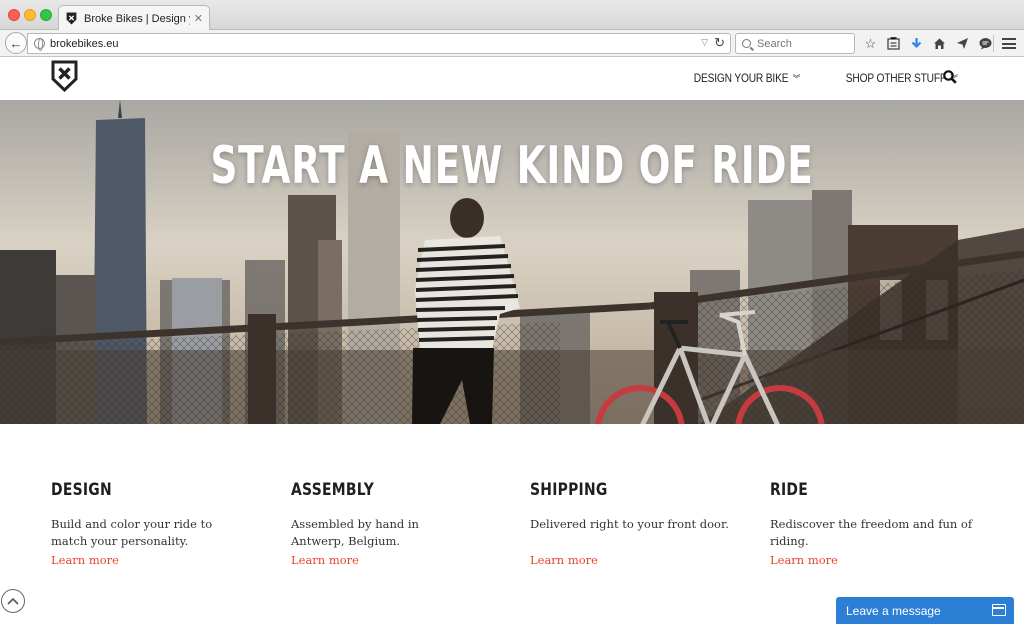 This screenshot has height=624, width=1024. Describe the element at coordinates (962, 43) in the screenshot. I see `send-icon` at that location.